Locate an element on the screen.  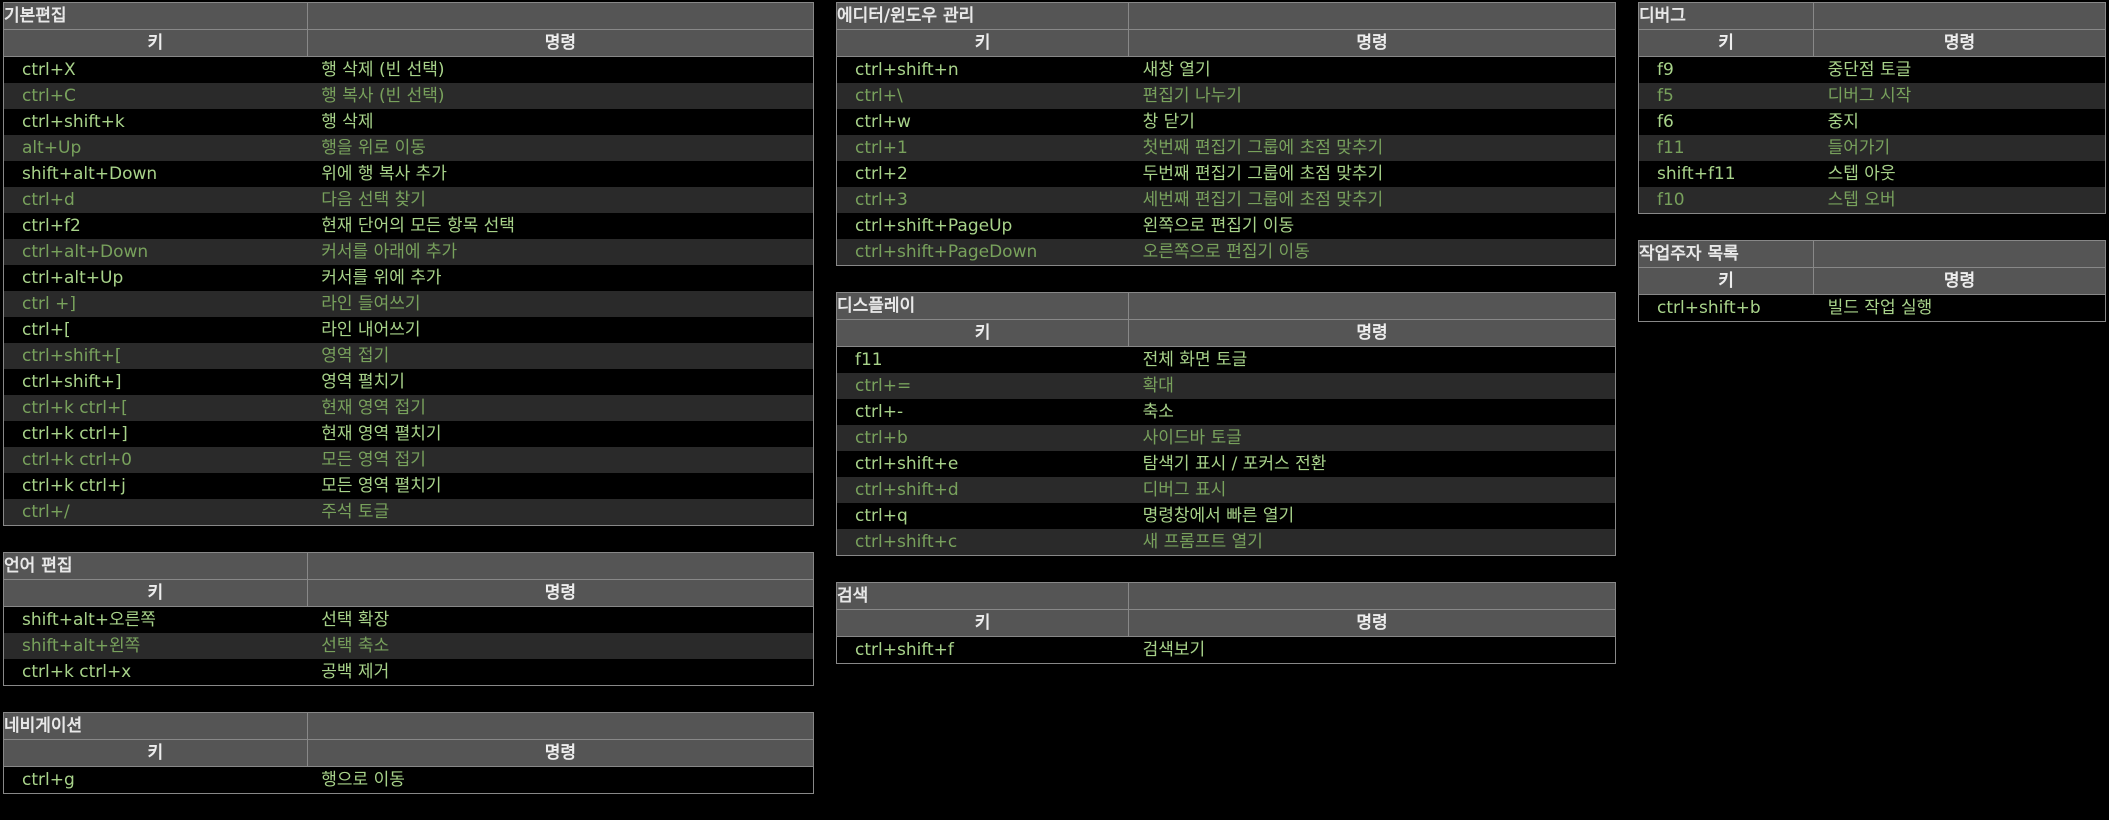
shortcut-table: 작업주자 목록 키 명령 ctrl+shift+b 빌드 작업 실행 is located at coordinates (1871, 281).